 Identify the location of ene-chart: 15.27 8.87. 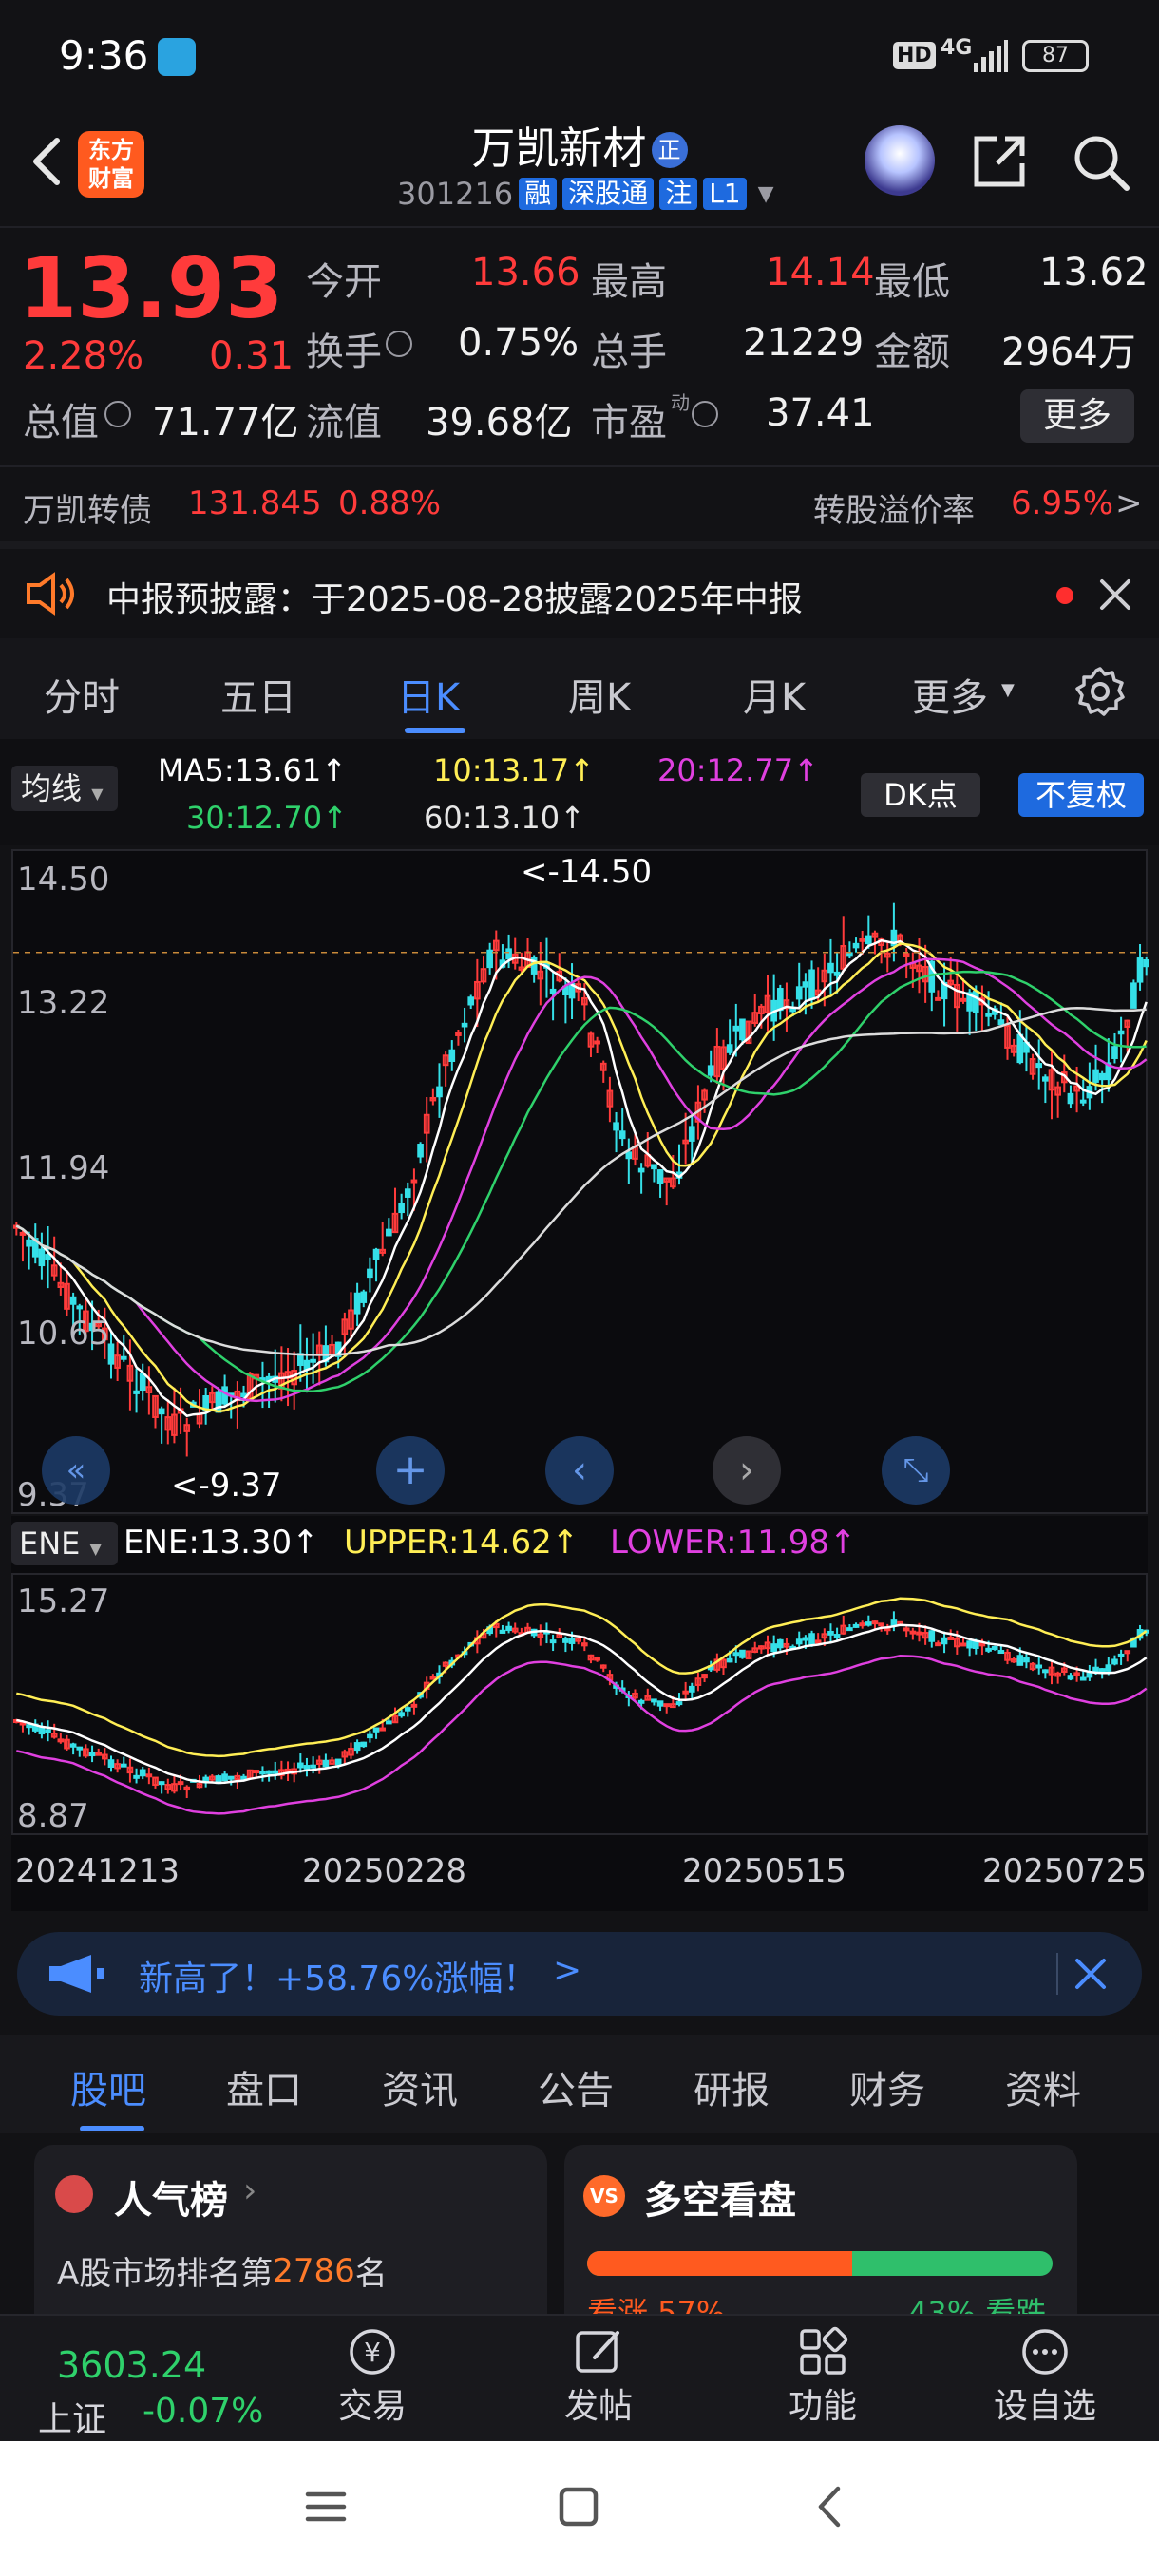
(580, 1704).